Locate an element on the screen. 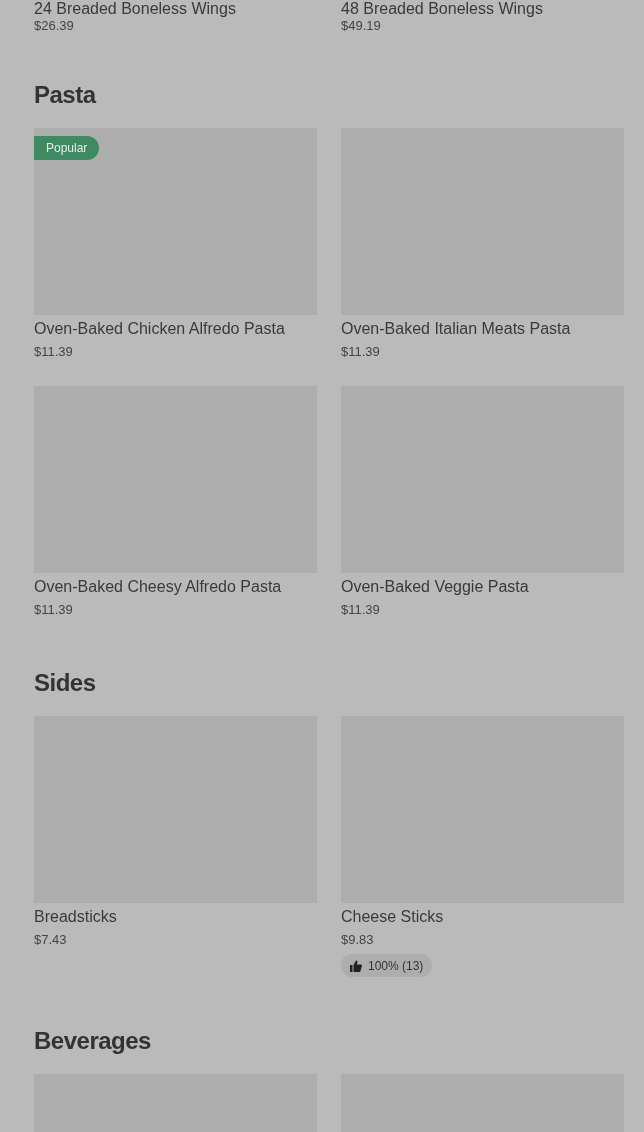  item-name: Breadsticks is located at coordinates (175, 917).